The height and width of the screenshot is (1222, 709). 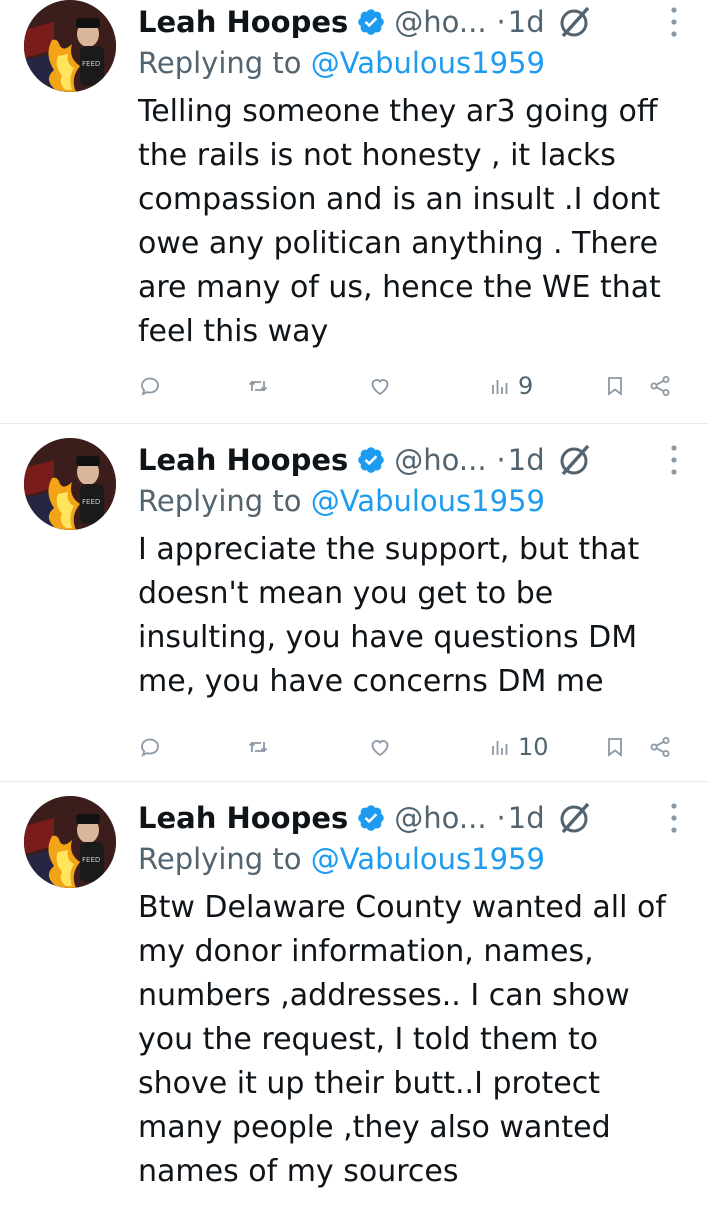 I want to click on views-count: 10, so click(x=533, y=747).